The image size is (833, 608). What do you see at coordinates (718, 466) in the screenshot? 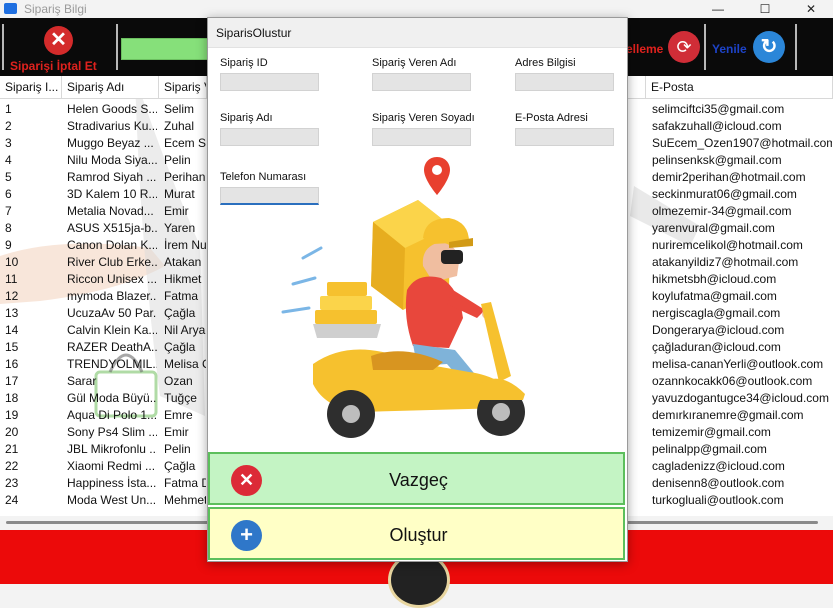
I see `table-cell-email: cagladenizz@icloud.com` at bounding box center [718, 466].